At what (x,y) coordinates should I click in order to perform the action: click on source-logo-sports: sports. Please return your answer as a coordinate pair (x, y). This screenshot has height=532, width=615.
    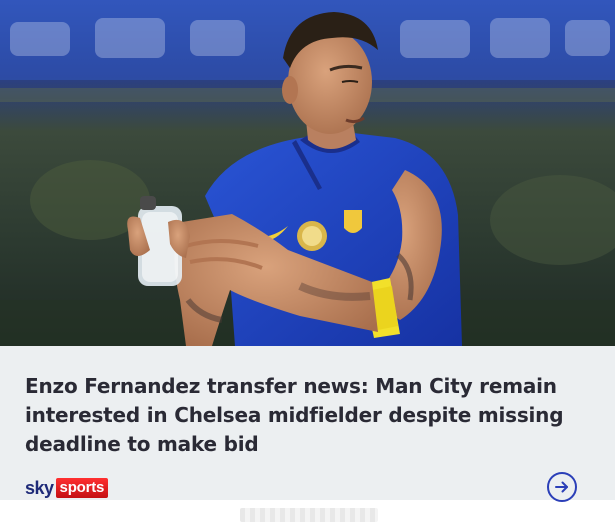
    Looking at the image, I should click on (82, 488).